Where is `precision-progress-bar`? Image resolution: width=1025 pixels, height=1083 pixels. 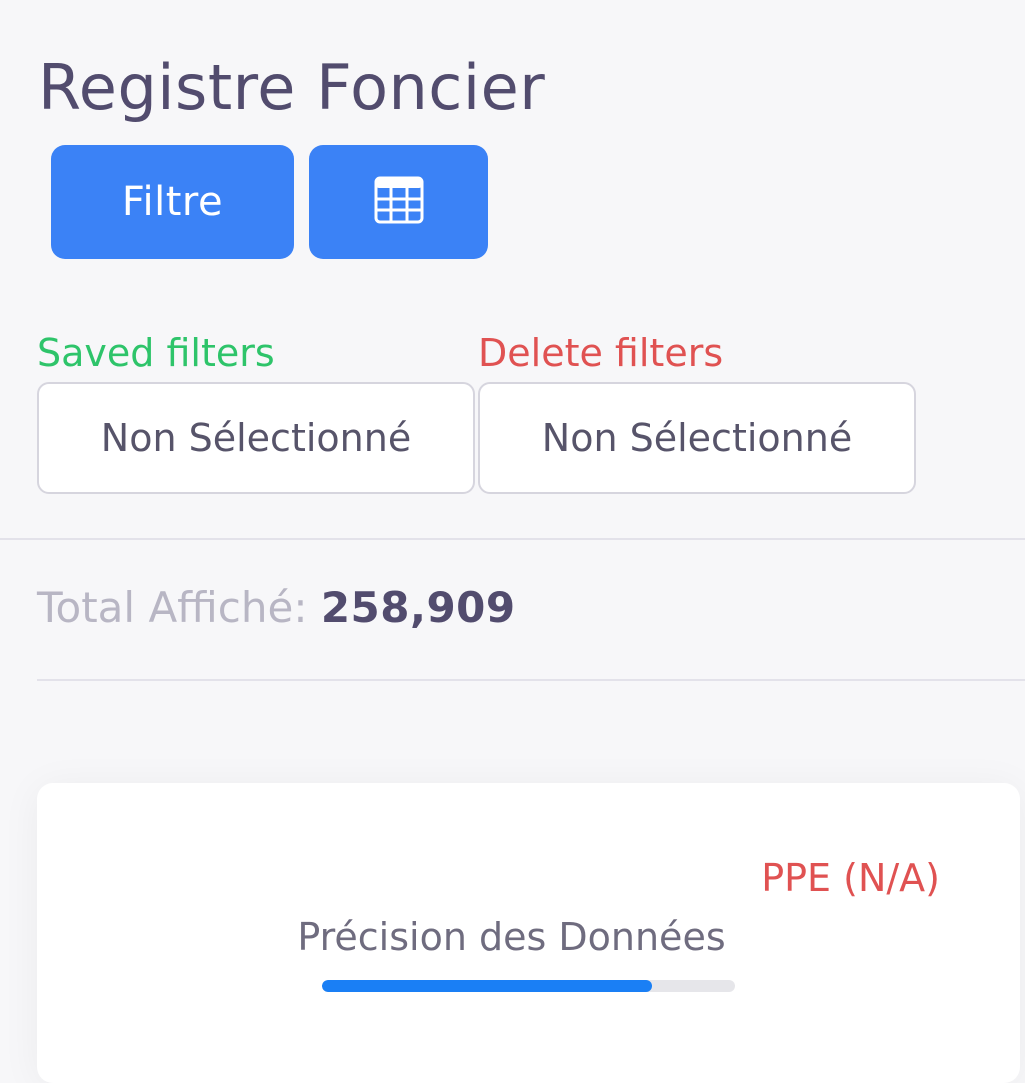 precision-progress-bar is located at coordinates (528, 986).